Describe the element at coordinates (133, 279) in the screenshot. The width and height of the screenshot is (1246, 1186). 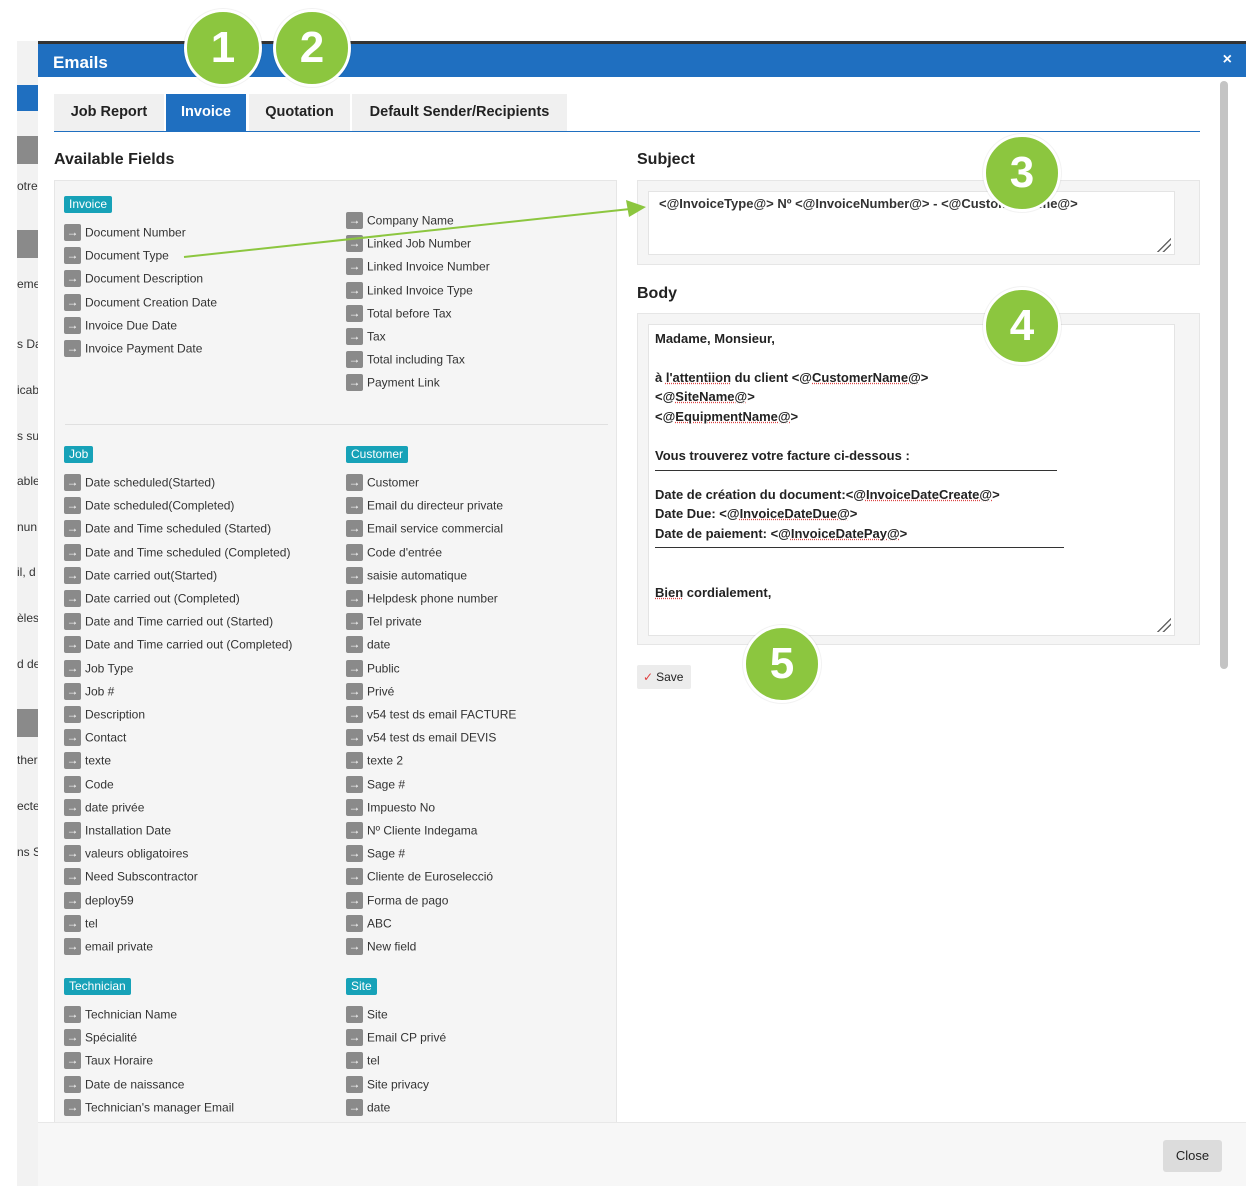
I see `field-item: → Document Description` at that location.